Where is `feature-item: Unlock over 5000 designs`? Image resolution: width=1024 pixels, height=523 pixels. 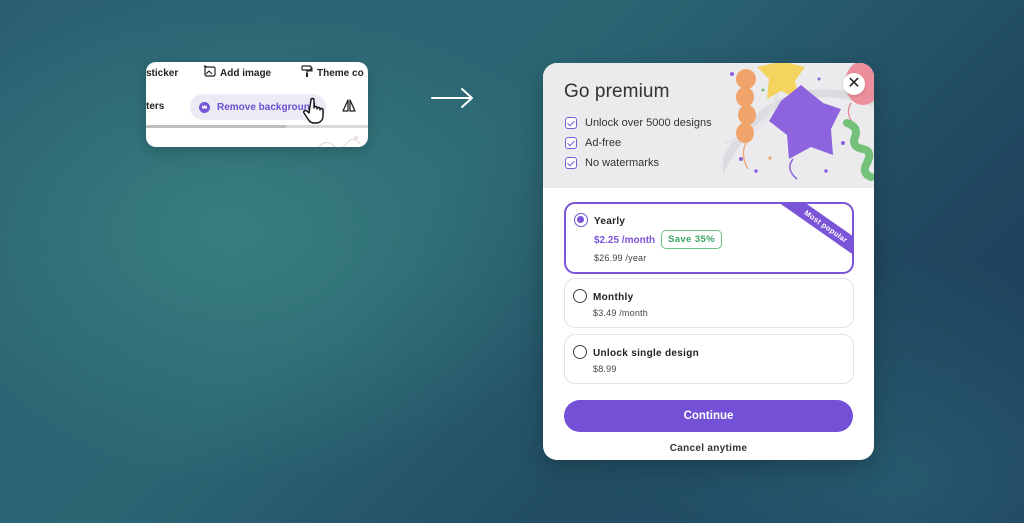
feature-item: Unlock over 5000 designs is located at coordinates (638, 123).